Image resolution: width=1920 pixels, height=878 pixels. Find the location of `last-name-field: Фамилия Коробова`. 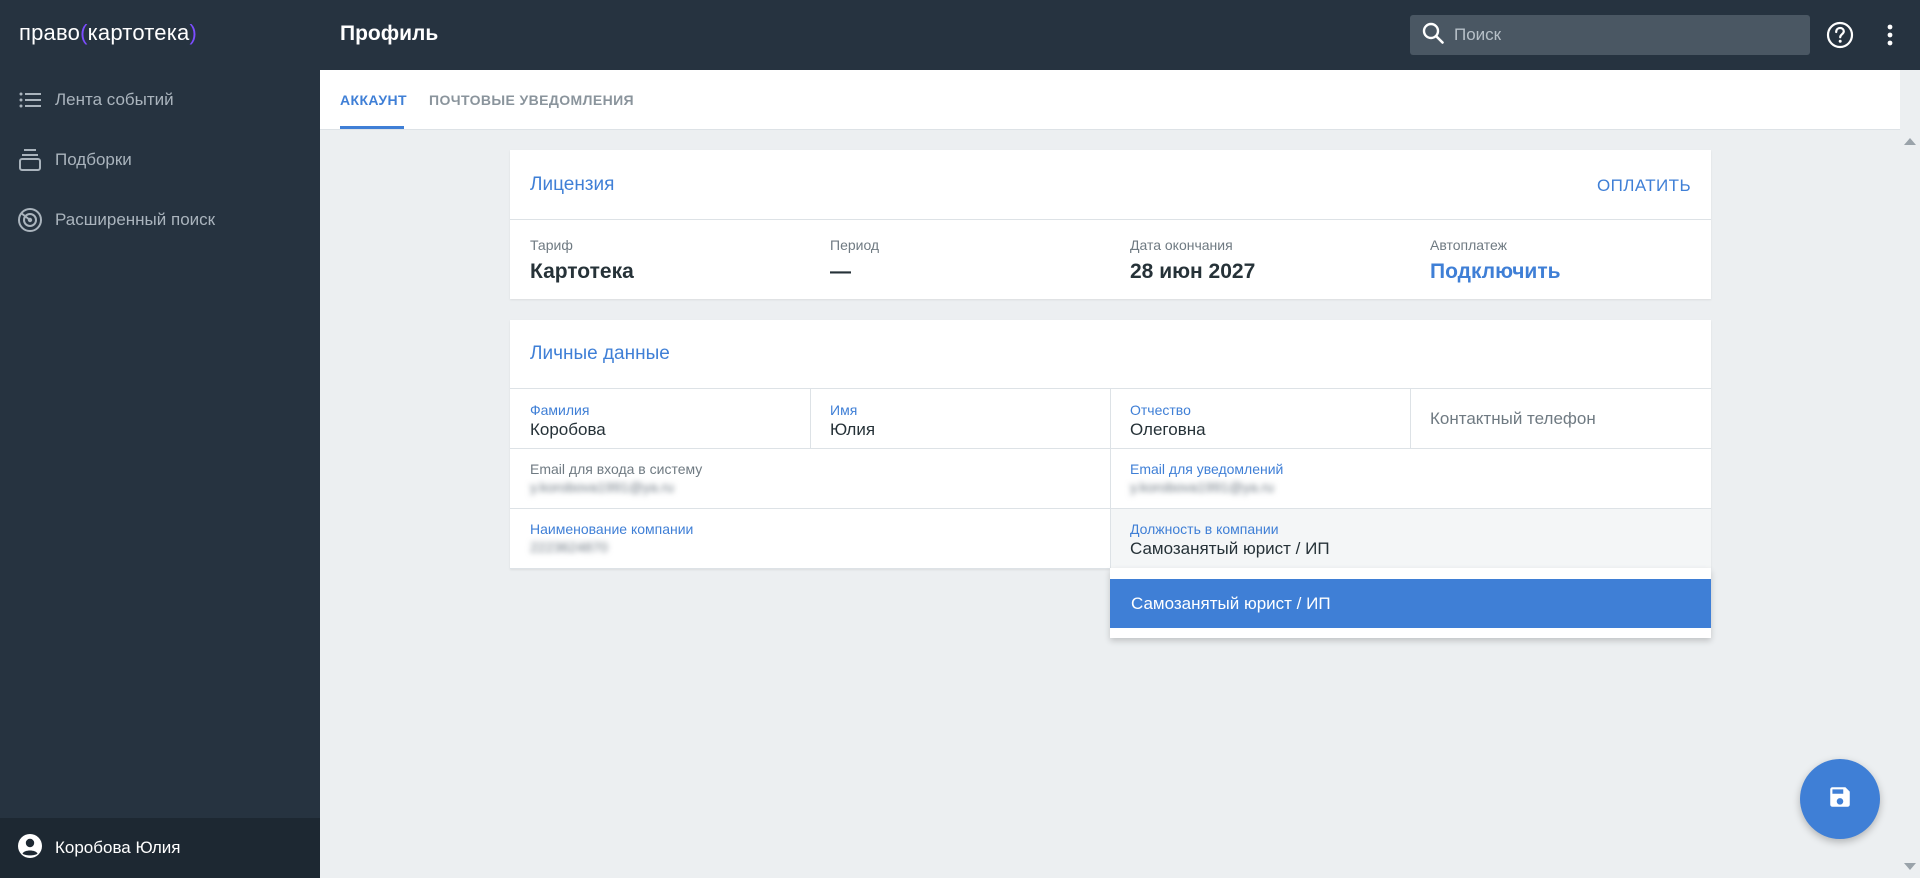

last-name-field: Фамилия Коробова is located at coordinates (568, 421).